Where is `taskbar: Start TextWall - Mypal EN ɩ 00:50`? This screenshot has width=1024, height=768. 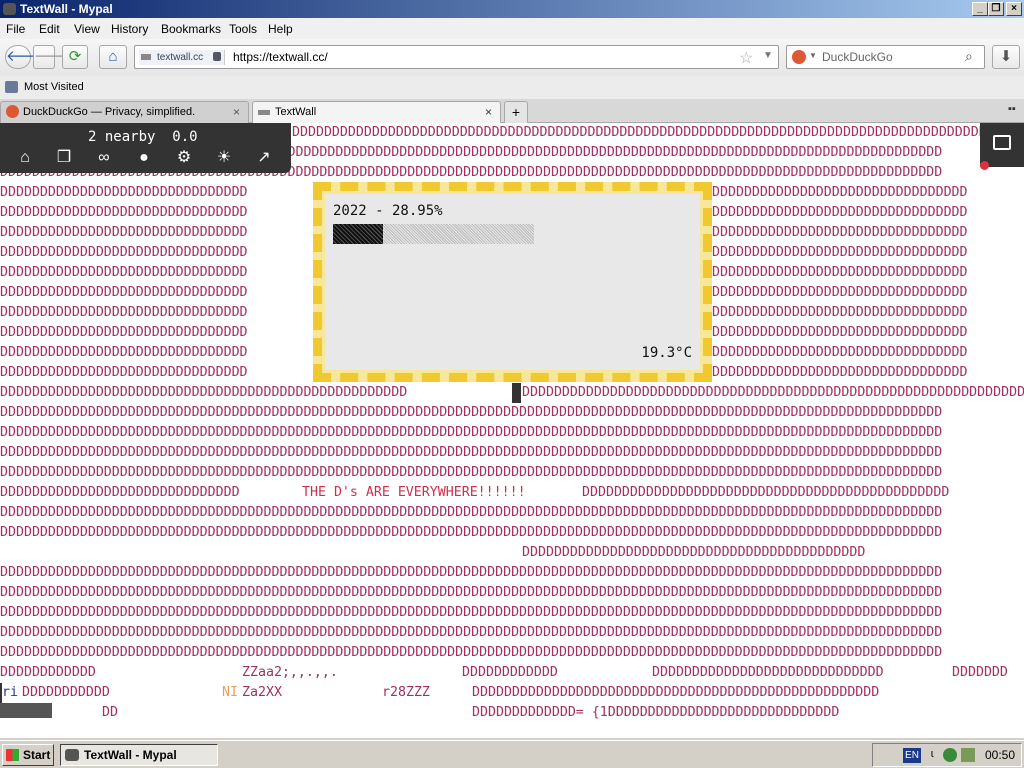 taskbar: Start TextWall - Mypal EN ɩ 00:50 is located at coordinates (512, 754).